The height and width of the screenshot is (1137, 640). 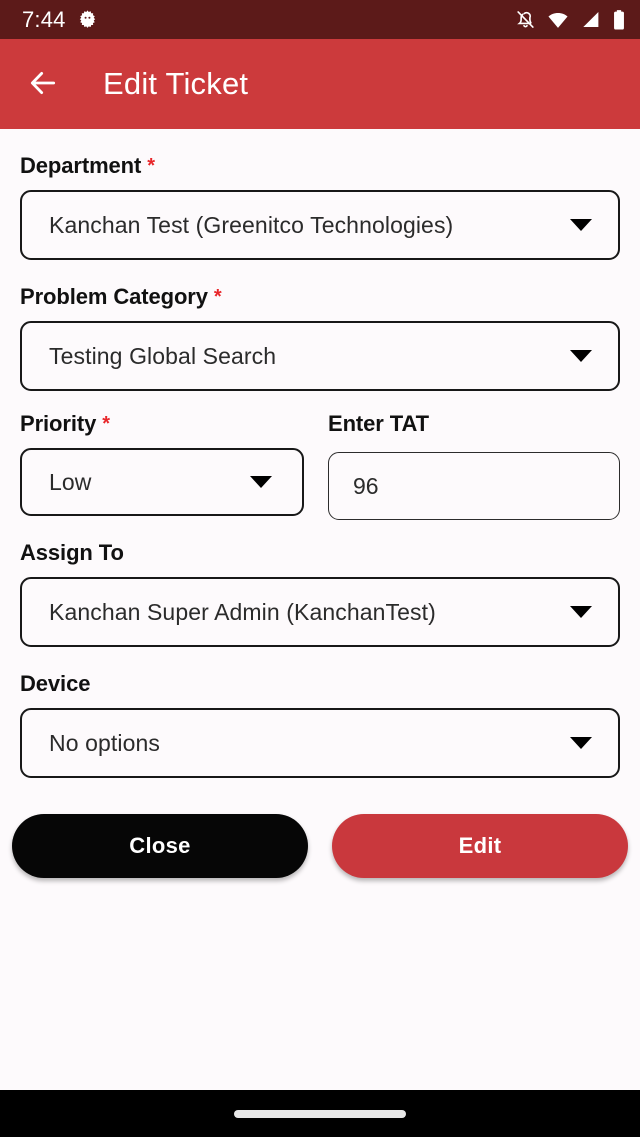 I want to click on department-value: Kanchan Test (Greenitco Technologies), so click(x=251, y=224).